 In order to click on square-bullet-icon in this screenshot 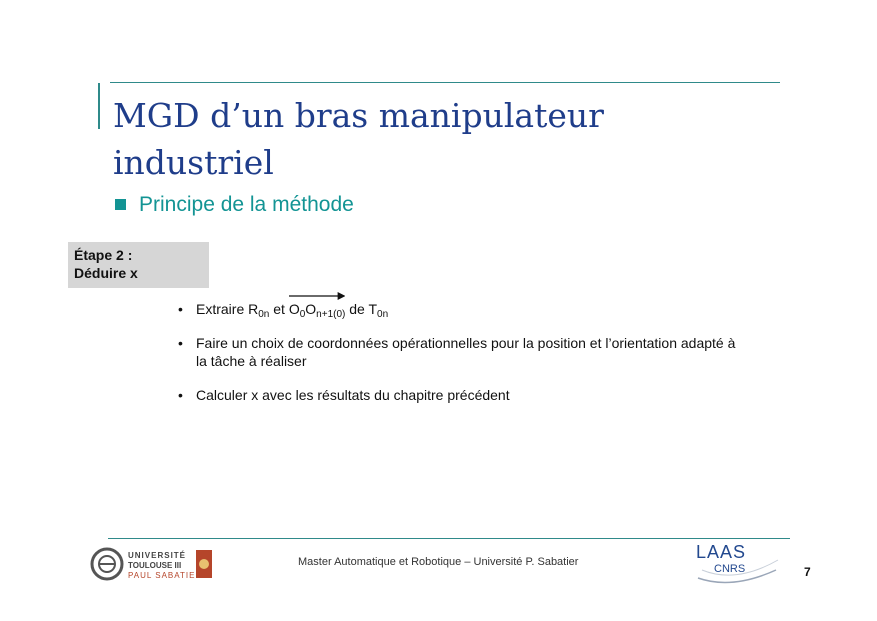, I will do `click(120, 204)`.